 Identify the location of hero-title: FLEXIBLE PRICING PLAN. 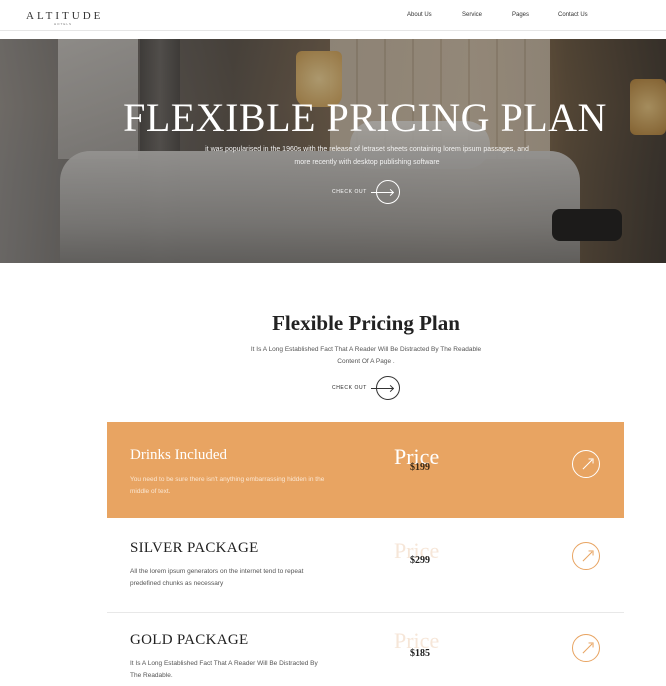
(365, 117).